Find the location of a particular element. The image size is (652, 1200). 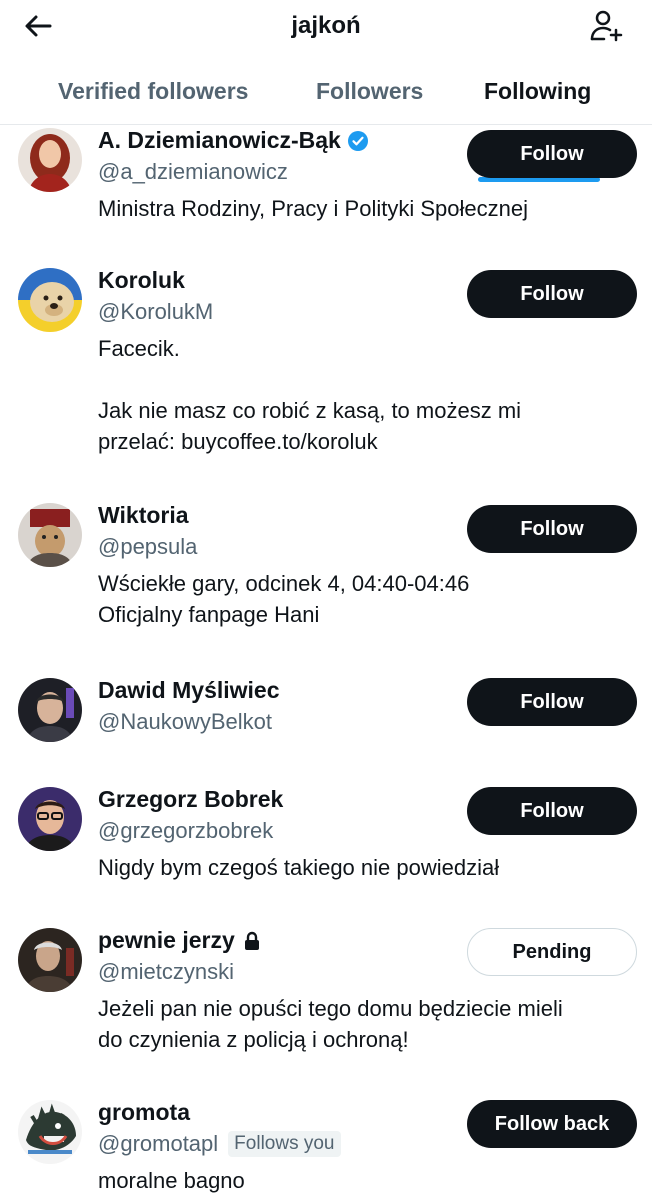

user-name-text: Dawid Myśliwiec is located at coordinates (189, 690).